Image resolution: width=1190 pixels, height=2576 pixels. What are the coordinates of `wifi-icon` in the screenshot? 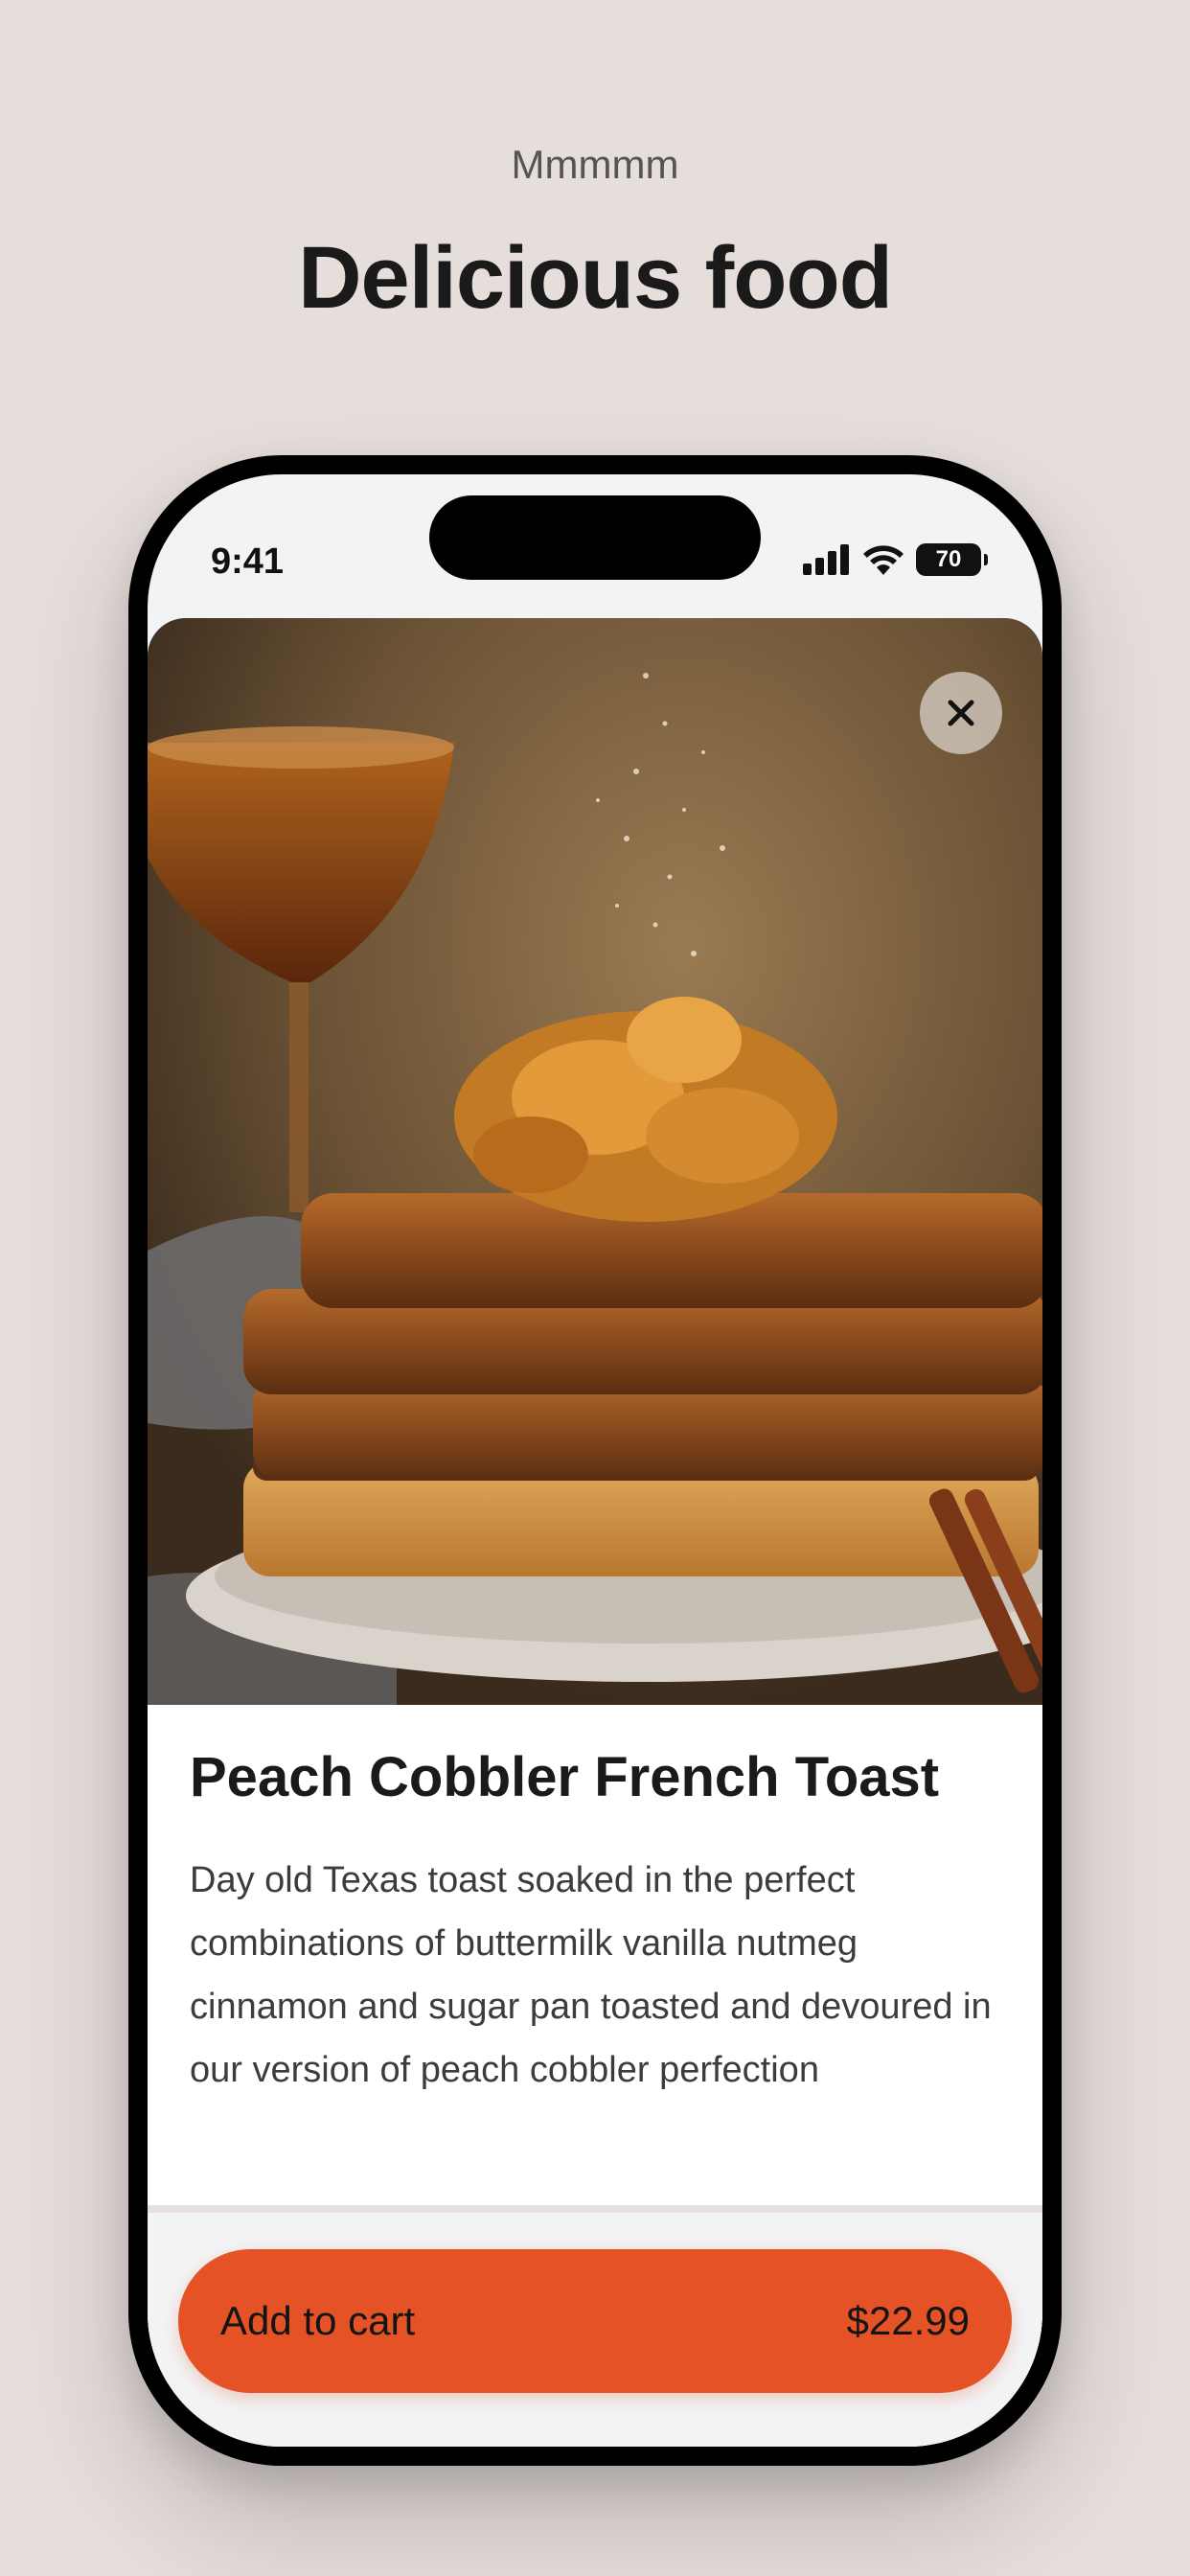 It's located at (884, 560).